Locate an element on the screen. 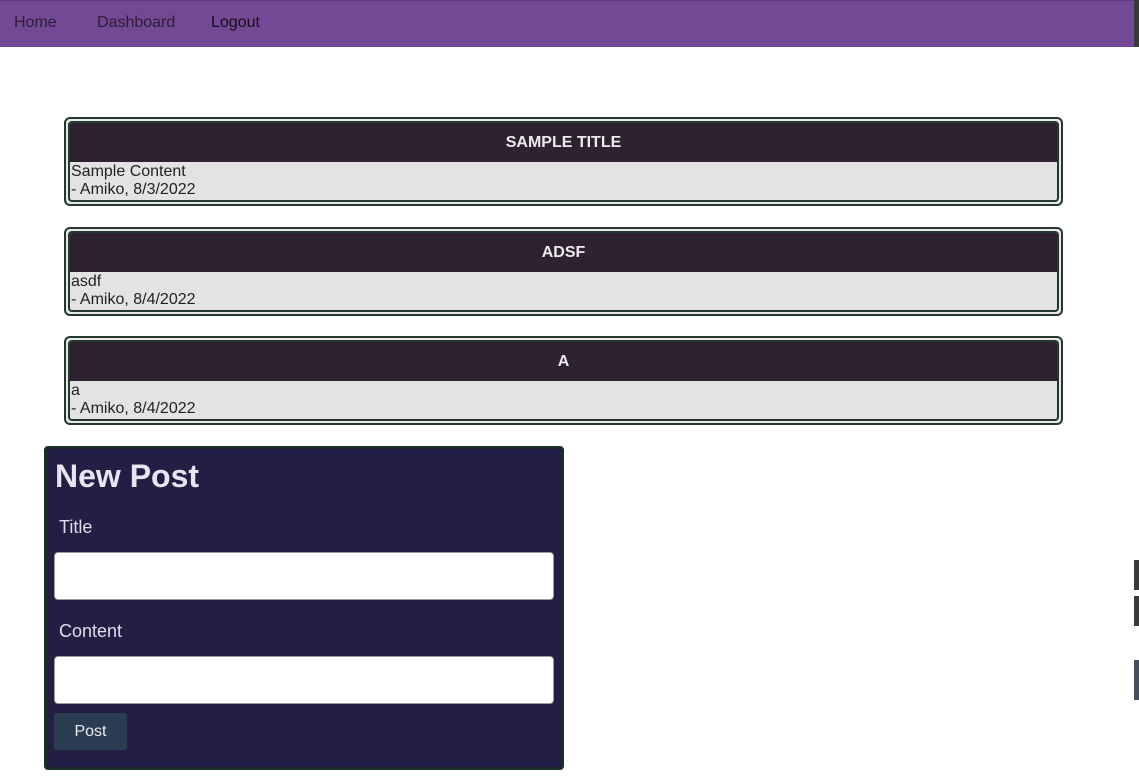 The image size is (1139, 781). post-title: Sample Title is located at coordinates (563, 142).